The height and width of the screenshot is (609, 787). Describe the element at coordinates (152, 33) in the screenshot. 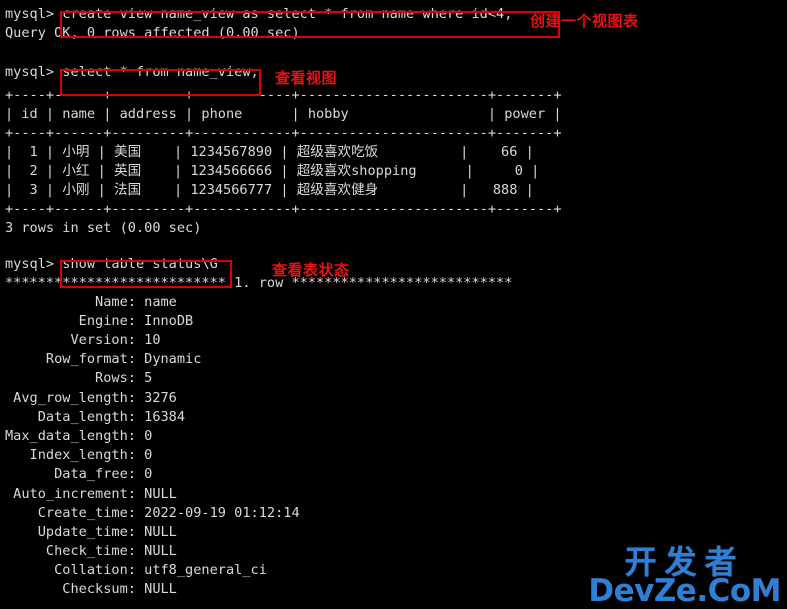

I see `terminal-line-query-ok: Query OK, 0 rows affected (0.00 sec)` at that location.